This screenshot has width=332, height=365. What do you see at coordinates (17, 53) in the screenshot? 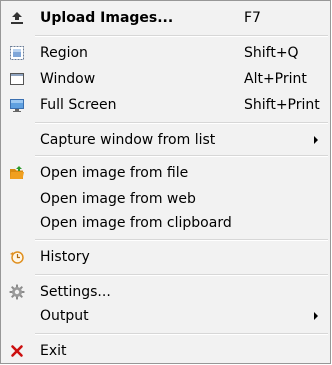
I see `region-icon` at bounding box center [17, 53].